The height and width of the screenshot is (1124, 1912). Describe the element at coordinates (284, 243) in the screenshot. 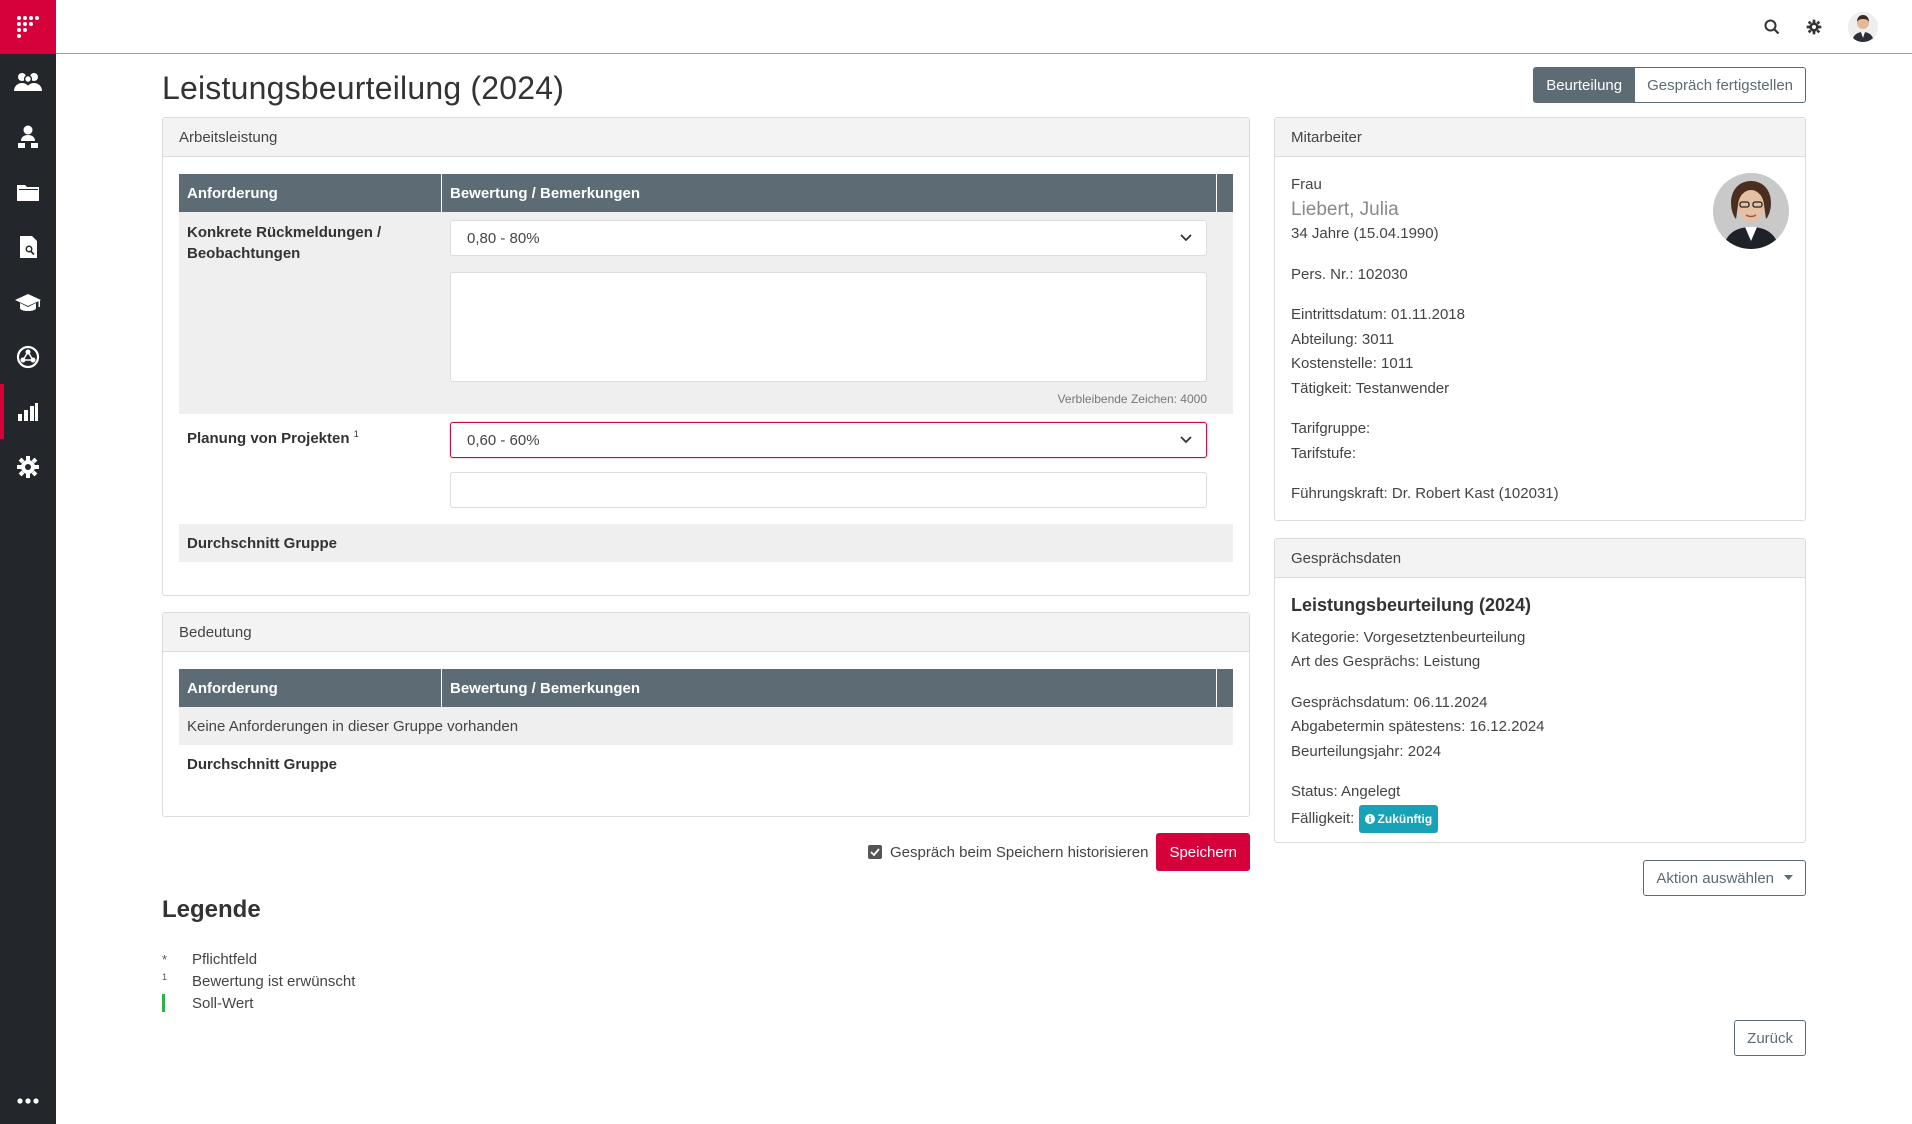

I see `requirement-label: Konkrete Rückmeldungen / Beobachtungen` at that location.